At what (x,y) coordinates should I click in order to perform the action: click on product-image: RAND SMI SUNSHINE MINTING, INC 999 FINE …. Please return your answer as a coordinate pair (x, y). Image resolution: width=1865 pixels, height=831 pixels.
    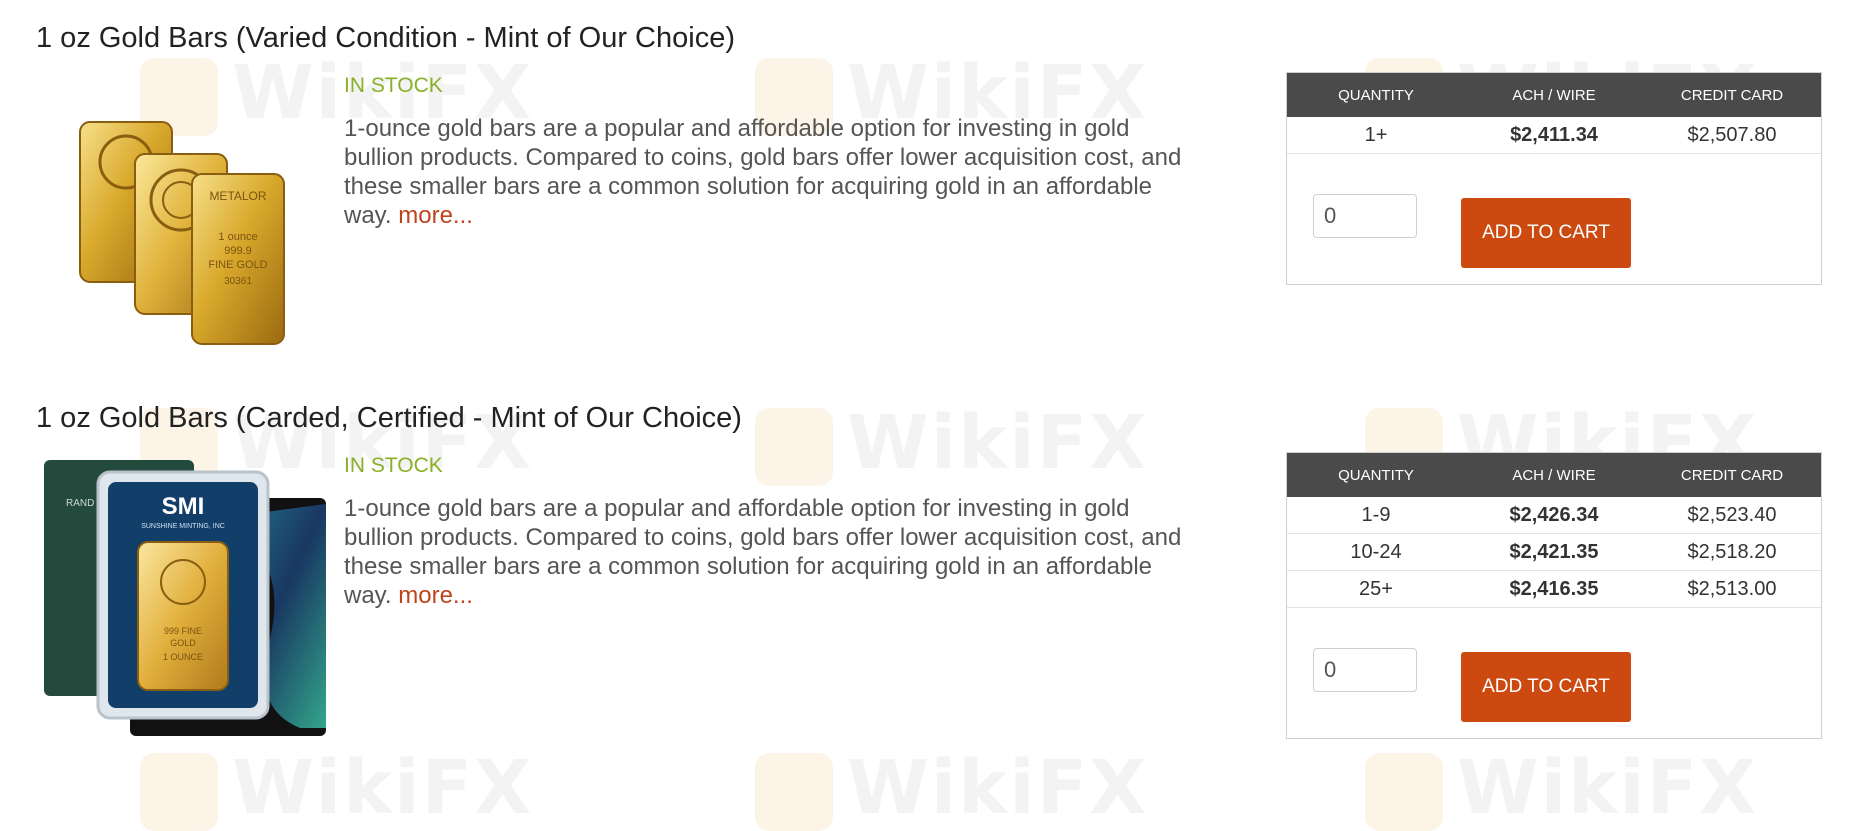
    Looking at the image, I should click on (185, 598).